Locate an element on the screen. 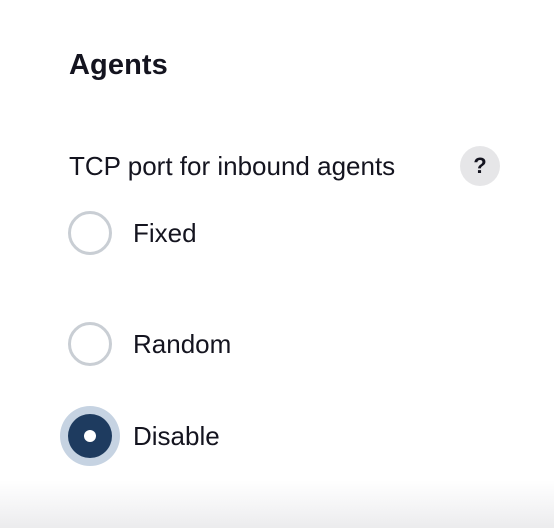  radio-disable is located at coordinates (90, 436).